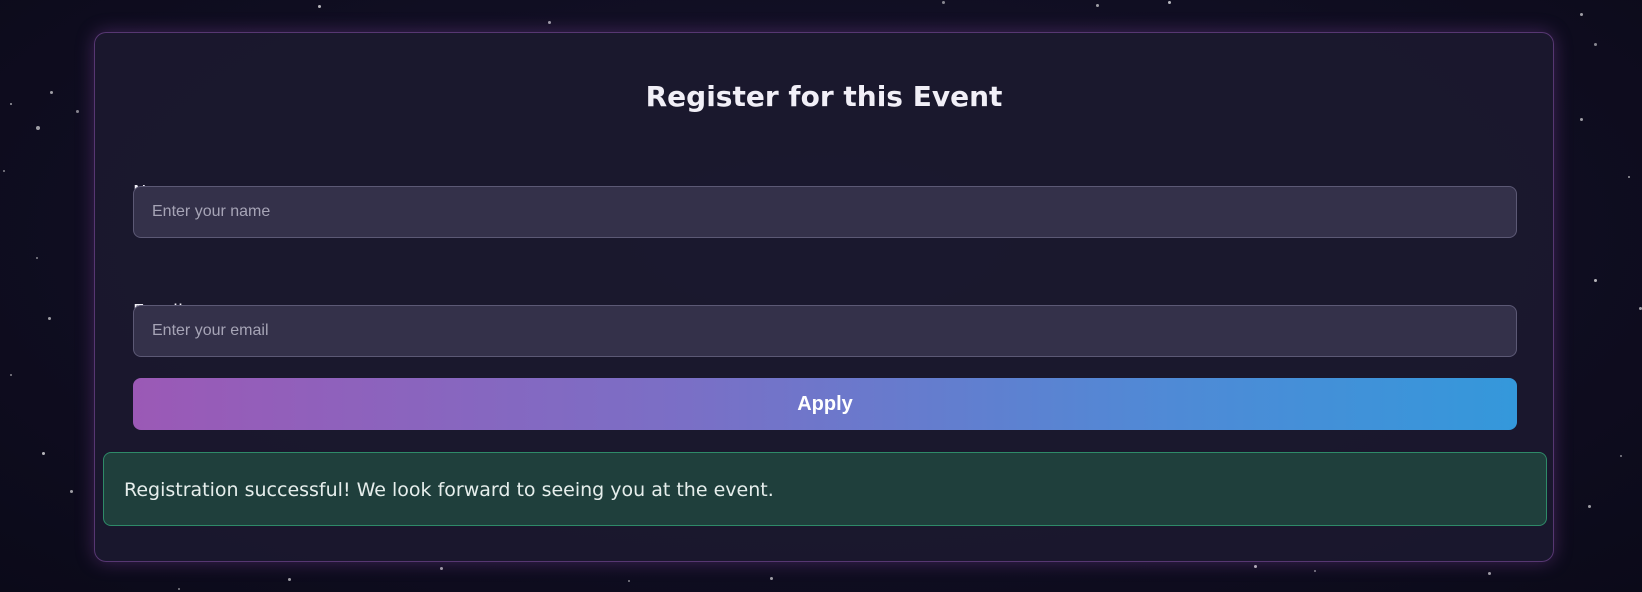 Image resolution: width=1642 pixels, height=592 pixels. I want to click on apply-button: Apply, so click(825, 404).